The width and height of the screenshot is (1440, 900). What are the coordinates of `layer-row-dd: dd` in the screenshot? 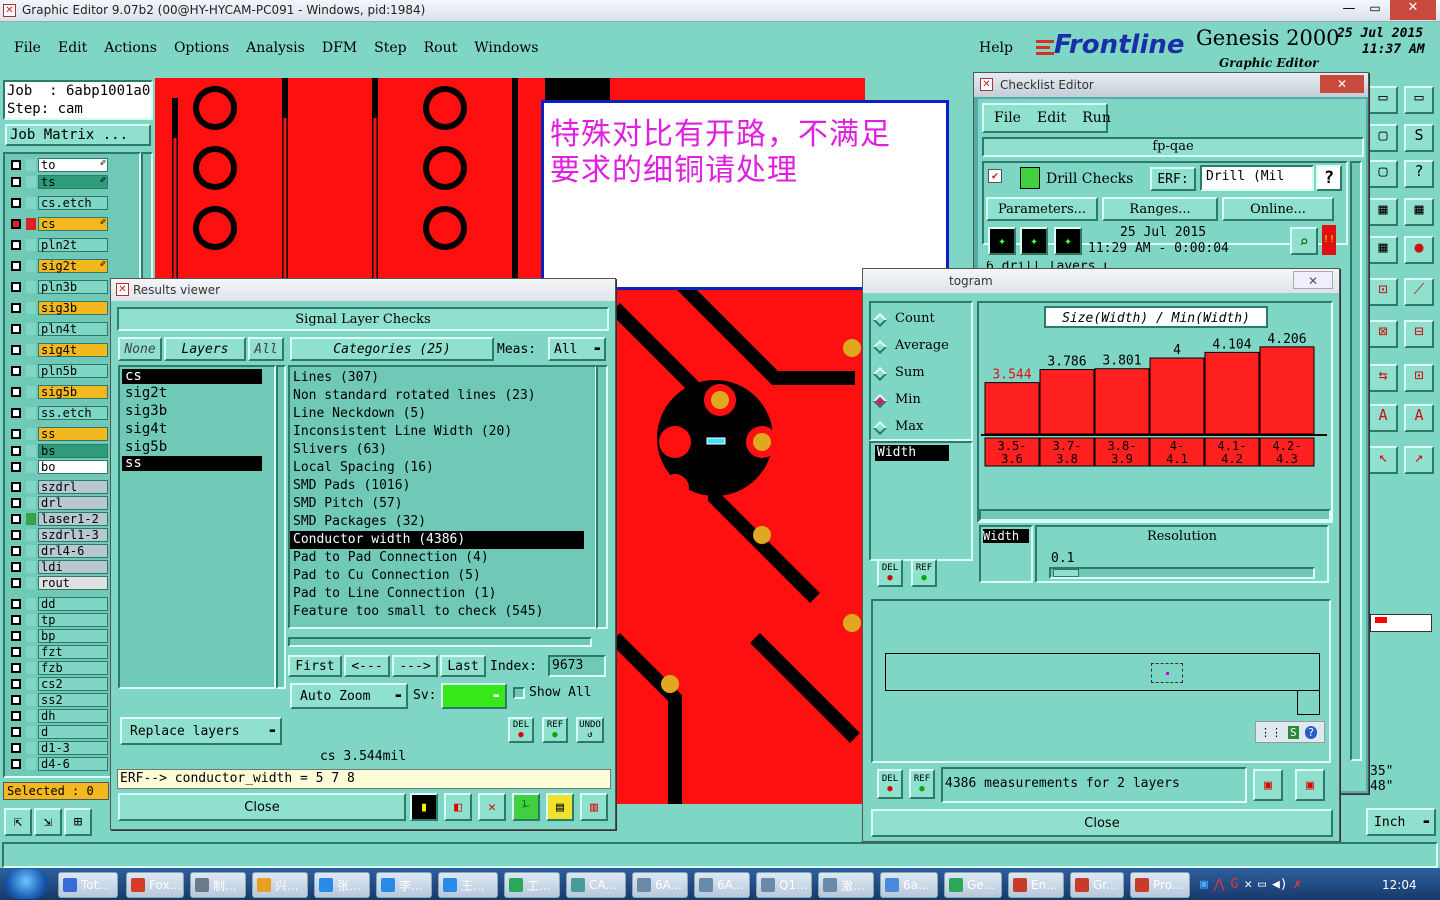 It's located at (58, 604).